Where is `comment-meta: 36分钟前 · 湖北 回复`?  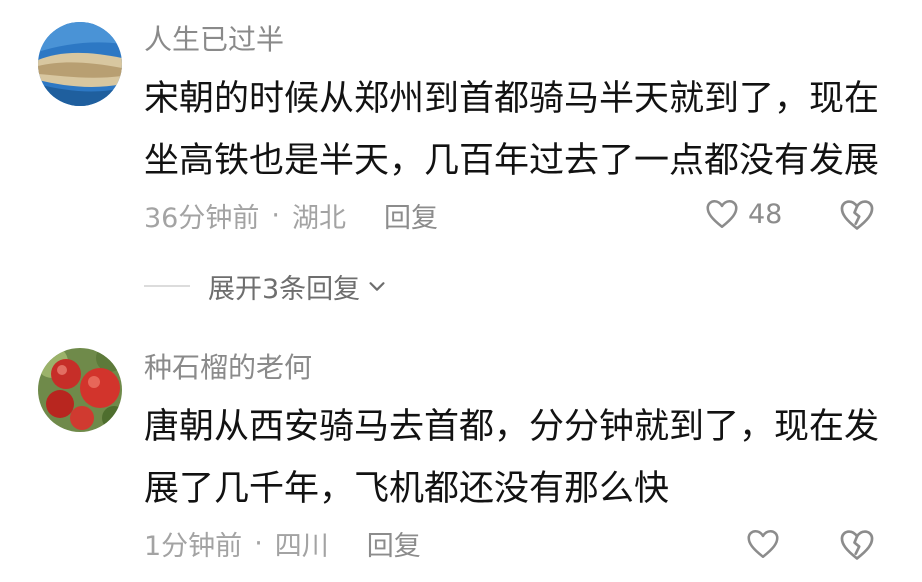
comment-meta: 36分钟前 · 湖北 回复 is located at coordinates (291, 215).